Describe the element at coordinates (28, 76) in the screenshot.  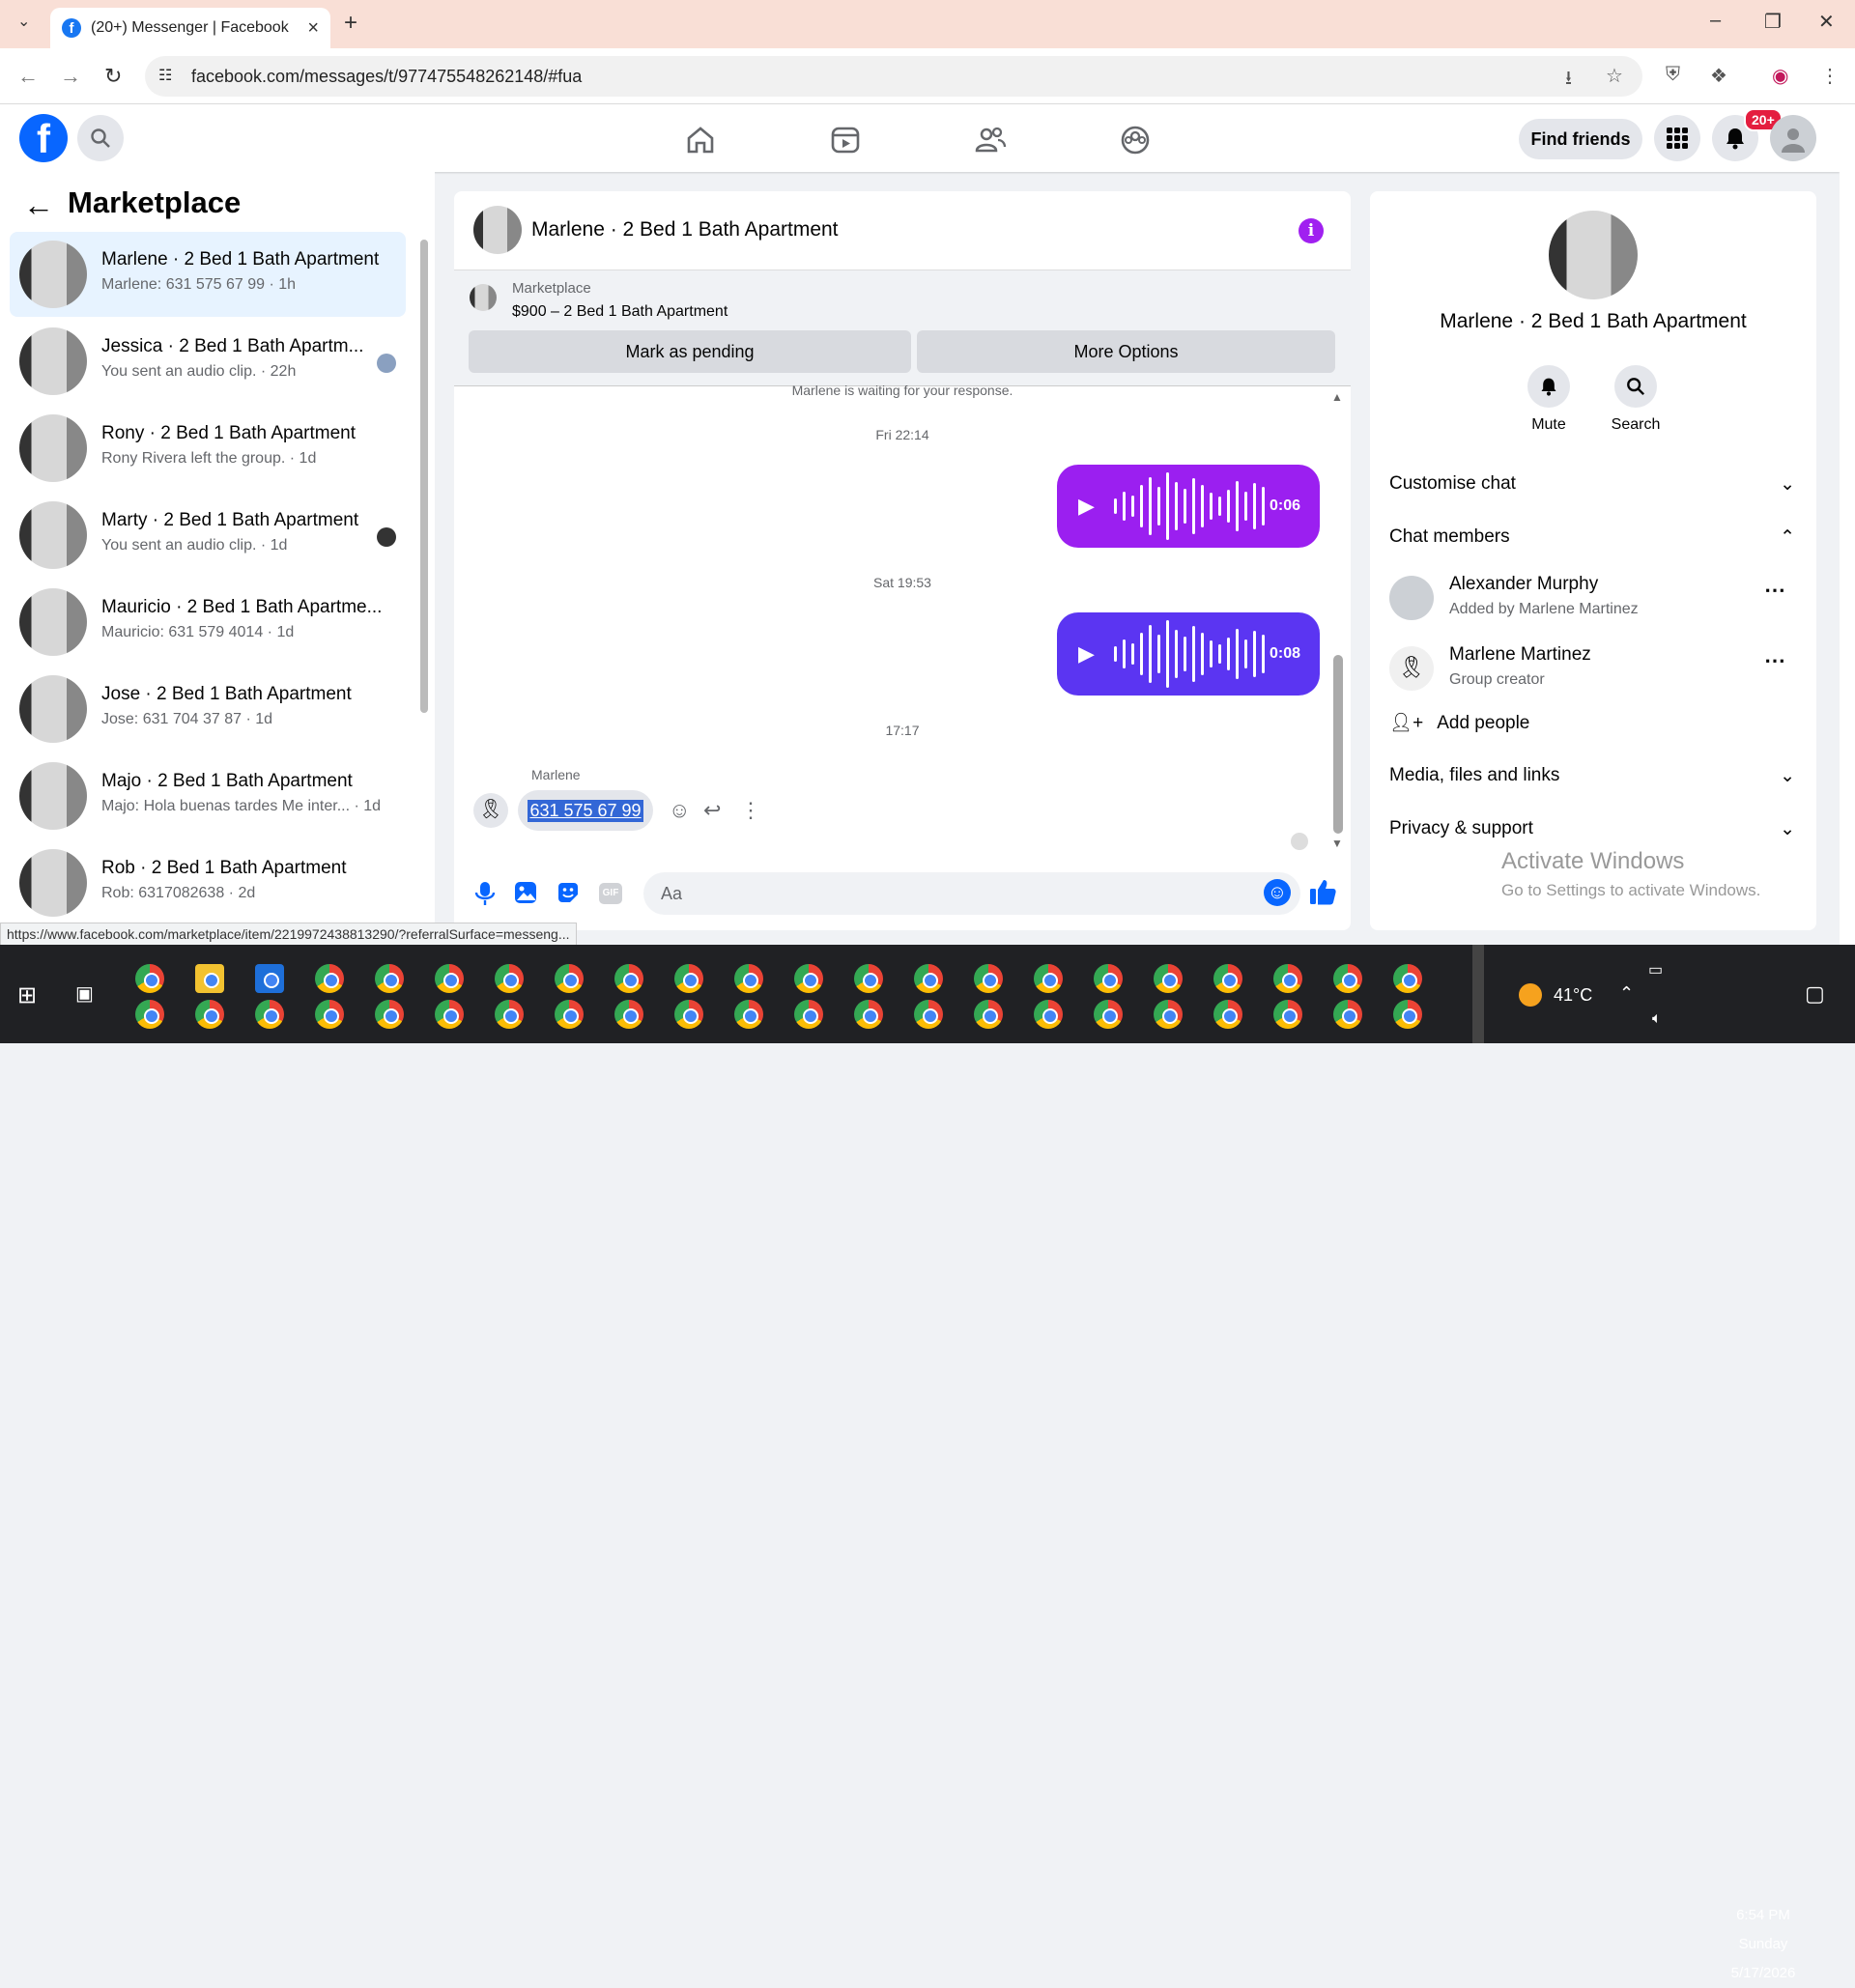
I see `back-icon: ←` at that location.